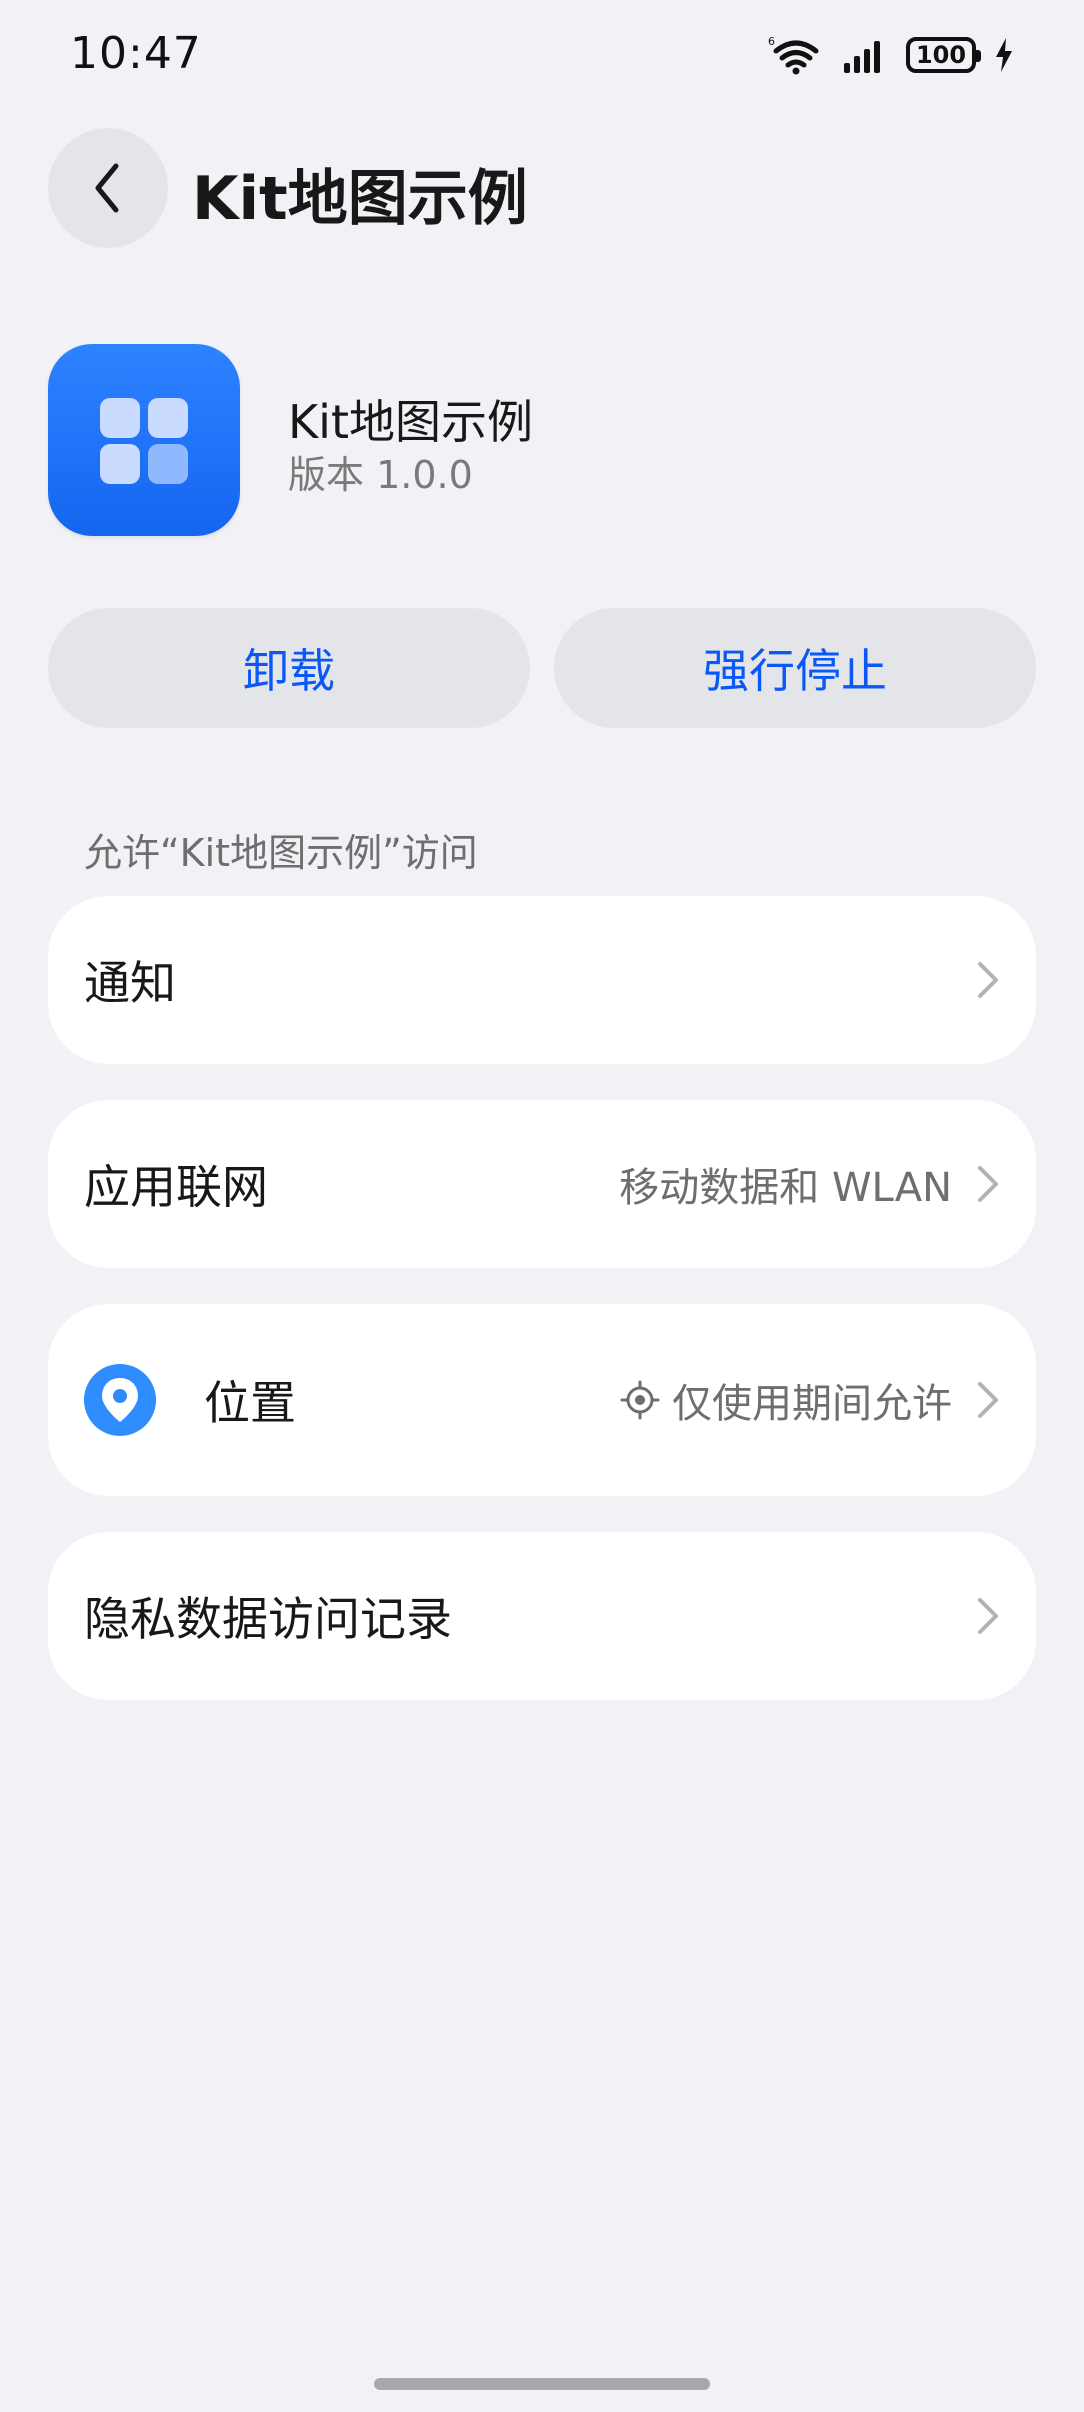 This screenshot has height=2412, width=1084. What do you see at coordinates (542, 55) in the screenshot?
I see `status-bar: 10:47 6 100` at bounding box center [542, 55].